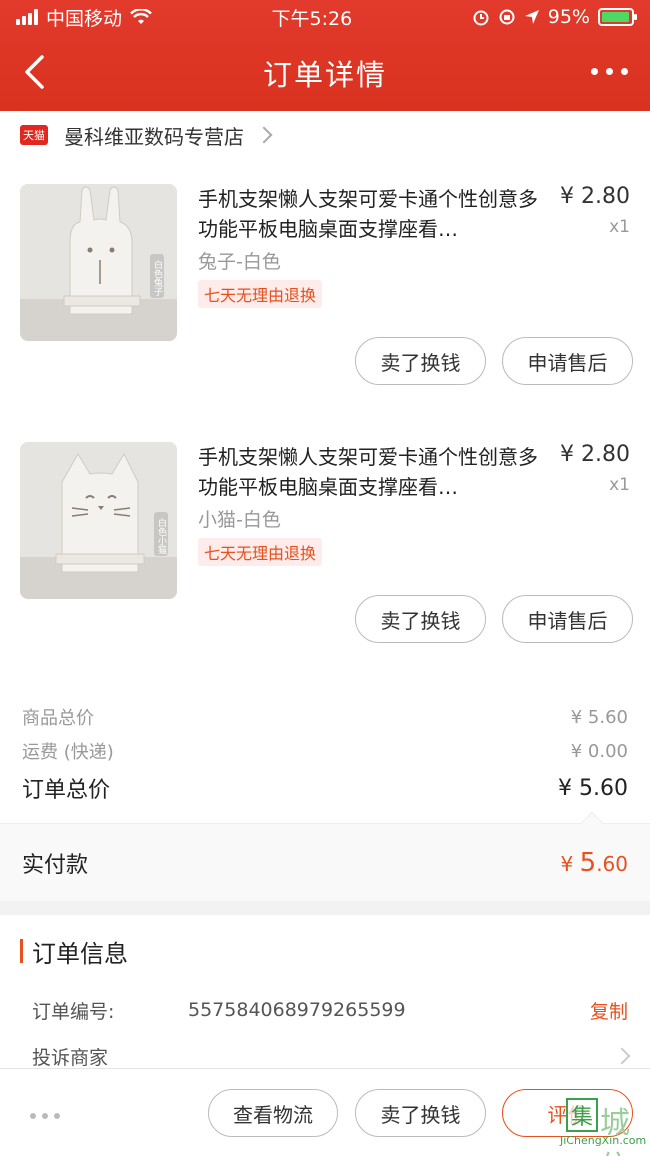 The image size is (650, 1156). Describe the element at coordinates (27, 17) in the screenshot. I see `signal-icon` at that location.